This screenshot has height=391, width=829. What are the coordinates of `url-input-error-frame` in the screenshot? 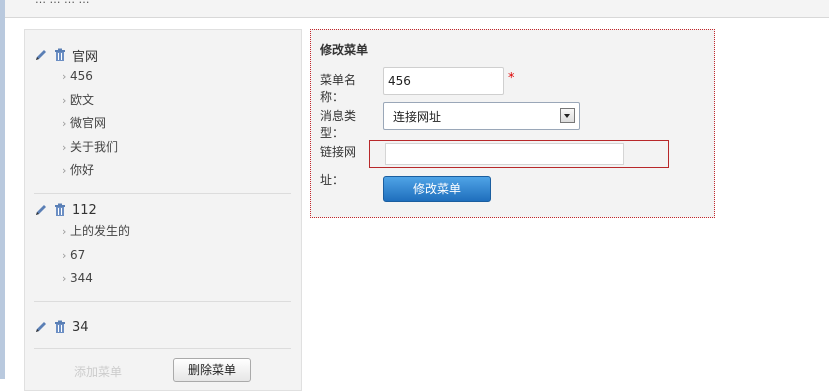 It's located at (519, 154).